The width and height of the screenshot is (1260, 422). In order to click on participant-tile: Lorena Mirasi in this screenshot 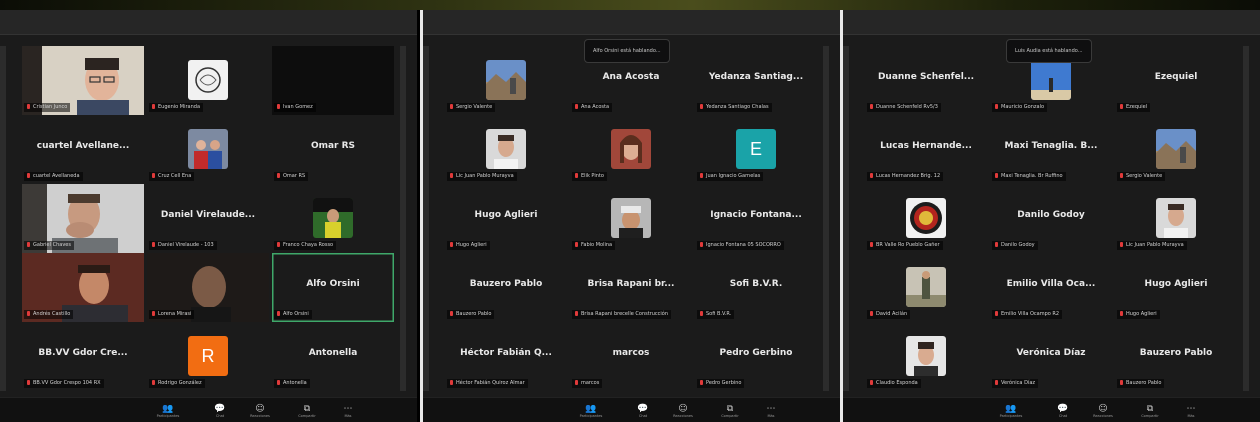, I will do `click(208, 287)`.